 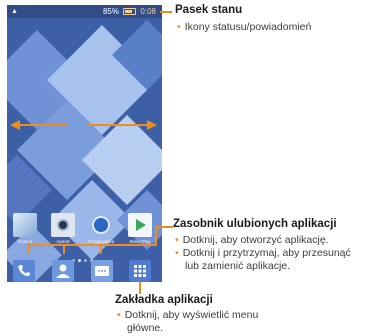 I want to click on favorites-bullet-1: • Dotknij, aby otworzyć aplikację., so click(x=252, y=240).